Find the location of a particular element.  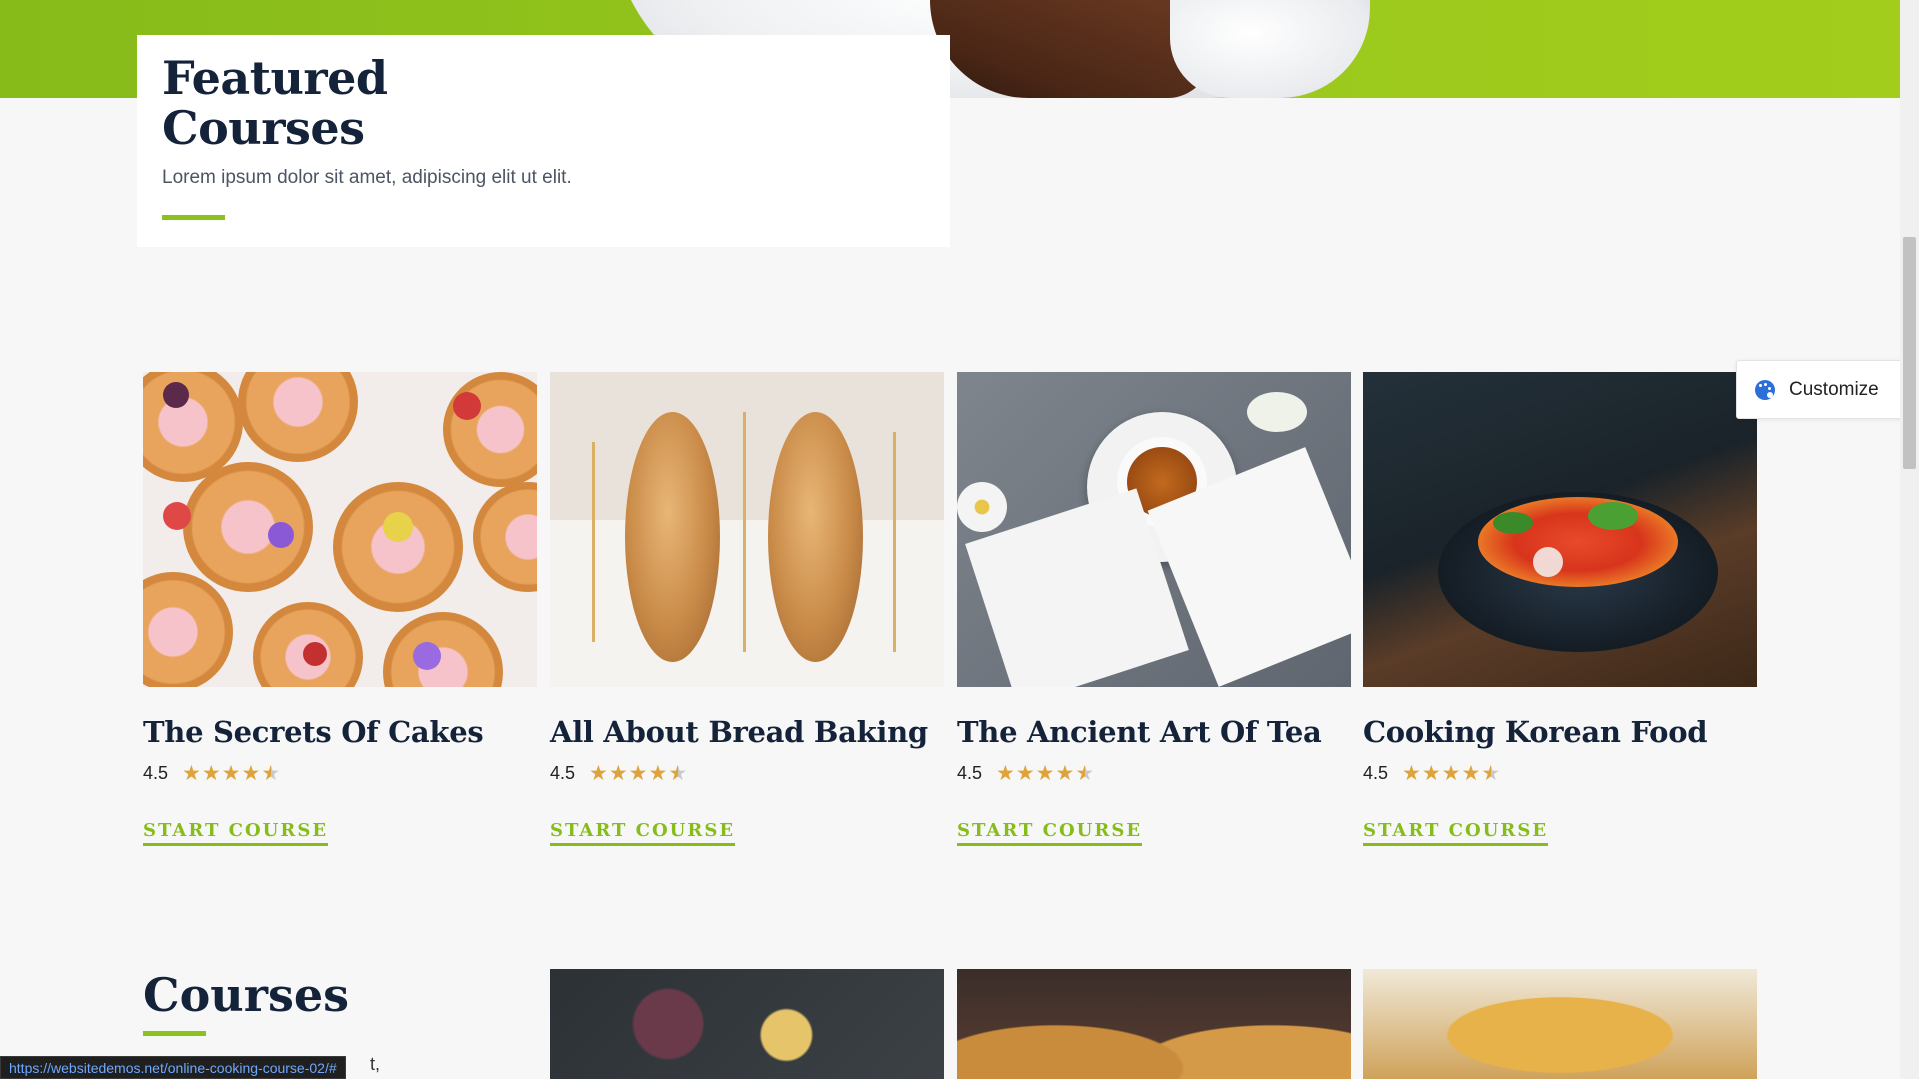

customize-button: Customize is located at coordinates (1818, 389).